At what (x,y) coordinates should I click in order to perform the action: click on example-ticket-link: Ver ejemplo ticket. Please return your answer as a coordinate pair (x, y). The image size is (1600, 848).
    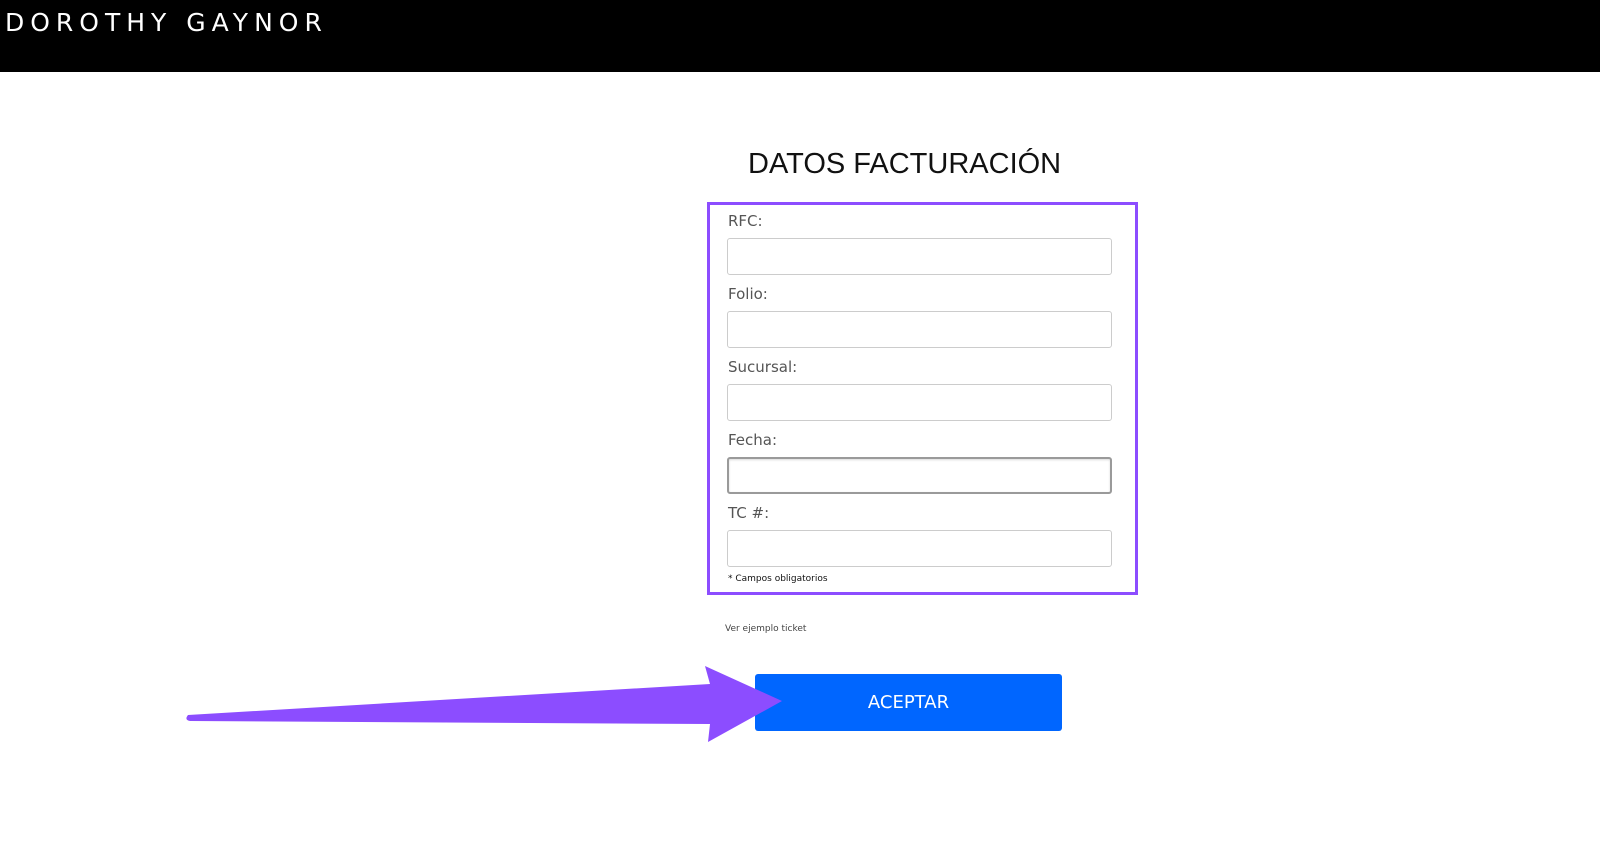
    Looking at the image, I should click on (765, 629).